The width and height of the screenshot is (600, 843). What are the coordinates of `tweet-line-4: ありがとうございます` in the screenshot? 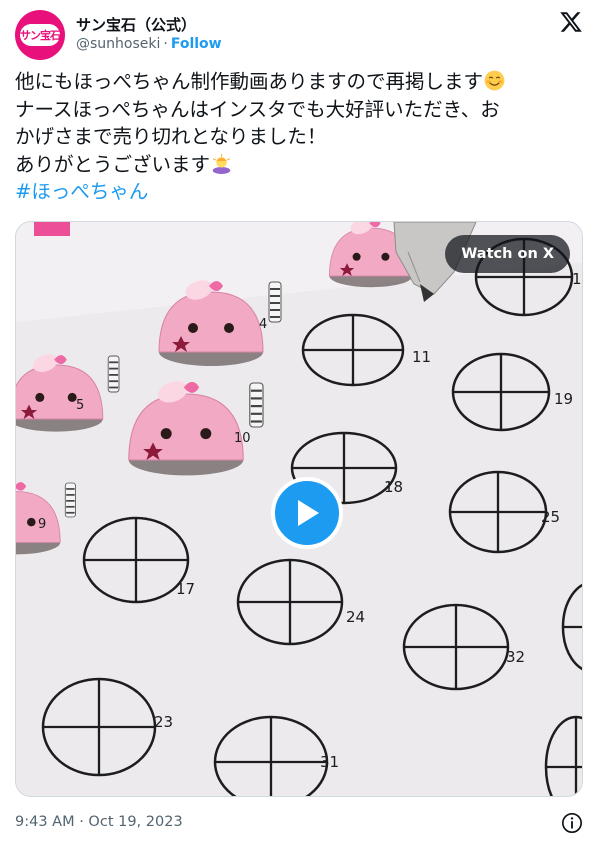 It's located at (301, 165).